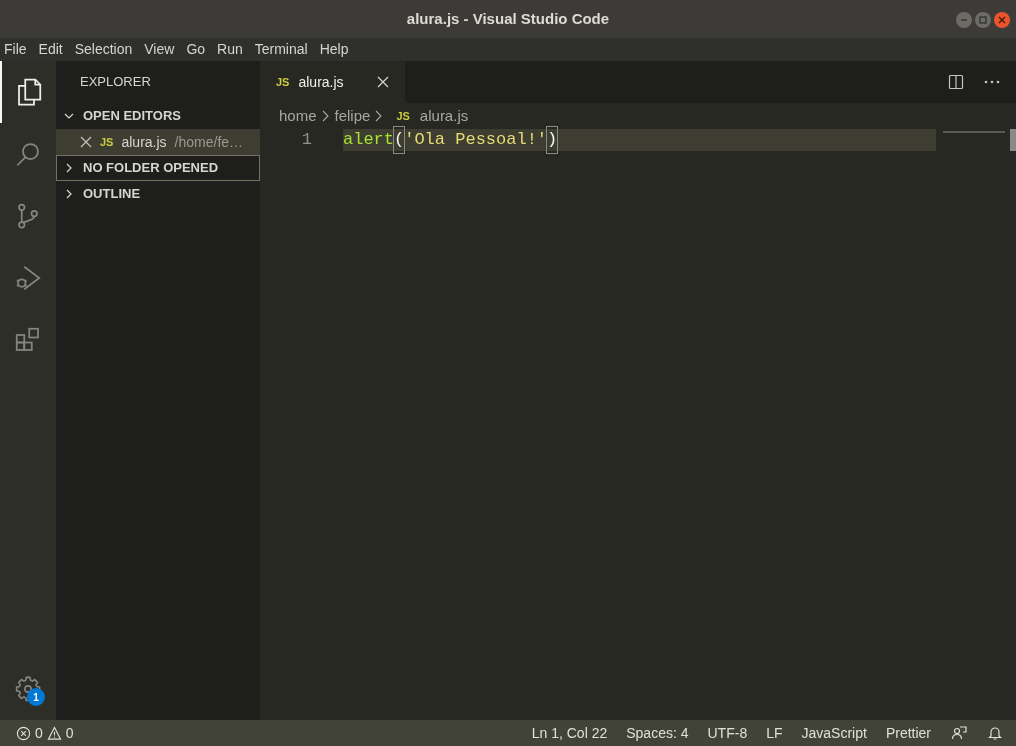  I want to click on status-item: UTF-8, so click(727, 733).